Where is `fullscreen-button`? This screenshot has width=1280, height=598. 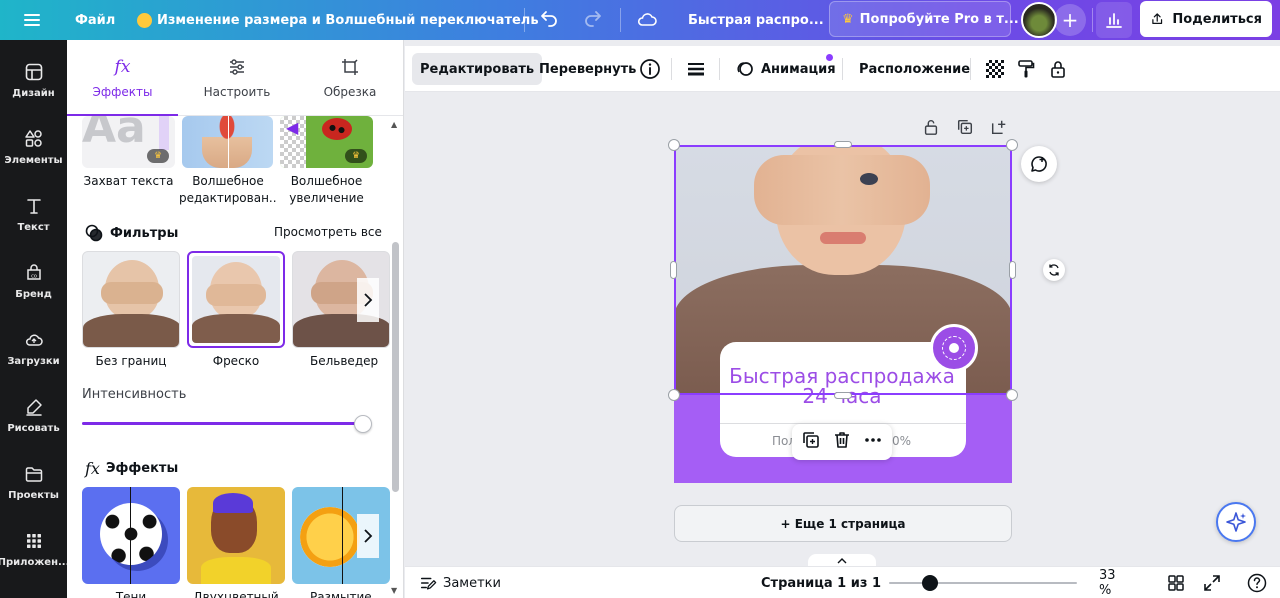
fullscreen-button is located at coordinates (1212, 582).